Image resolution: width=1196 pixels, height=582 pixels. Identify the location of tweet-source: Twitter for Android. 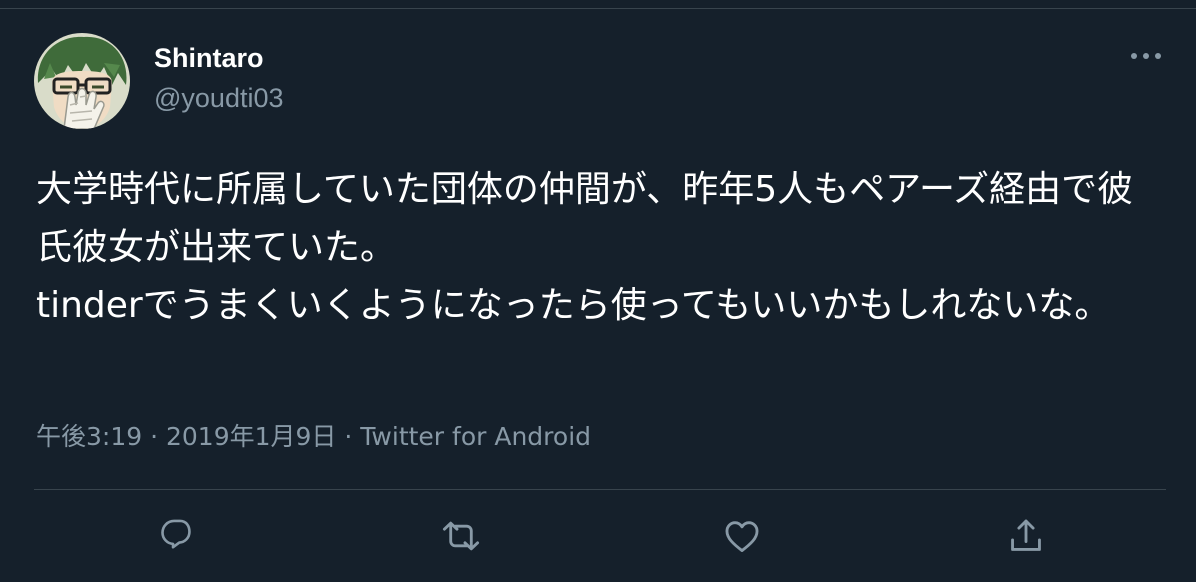
(475, 436).